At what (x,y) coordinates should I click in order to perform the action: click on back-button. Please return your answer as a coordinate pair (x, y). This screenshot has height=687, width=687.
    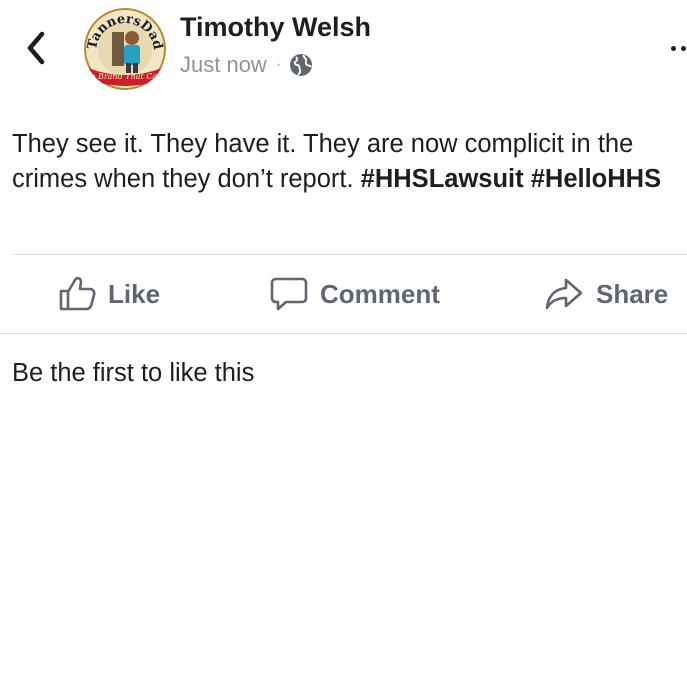
    Looking at the image, I should click on (36, 48).